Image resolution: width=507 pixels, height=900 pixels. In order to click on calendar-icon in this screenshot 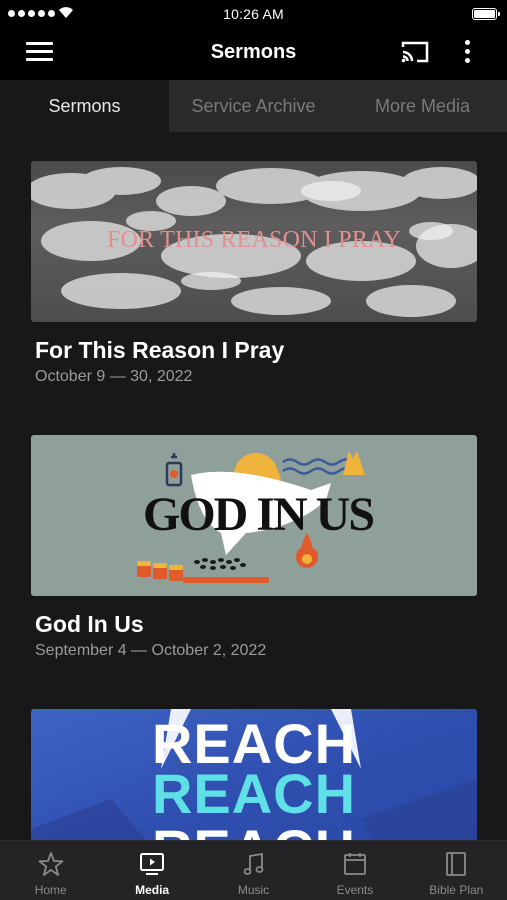, I will do `click(355, 864)`.